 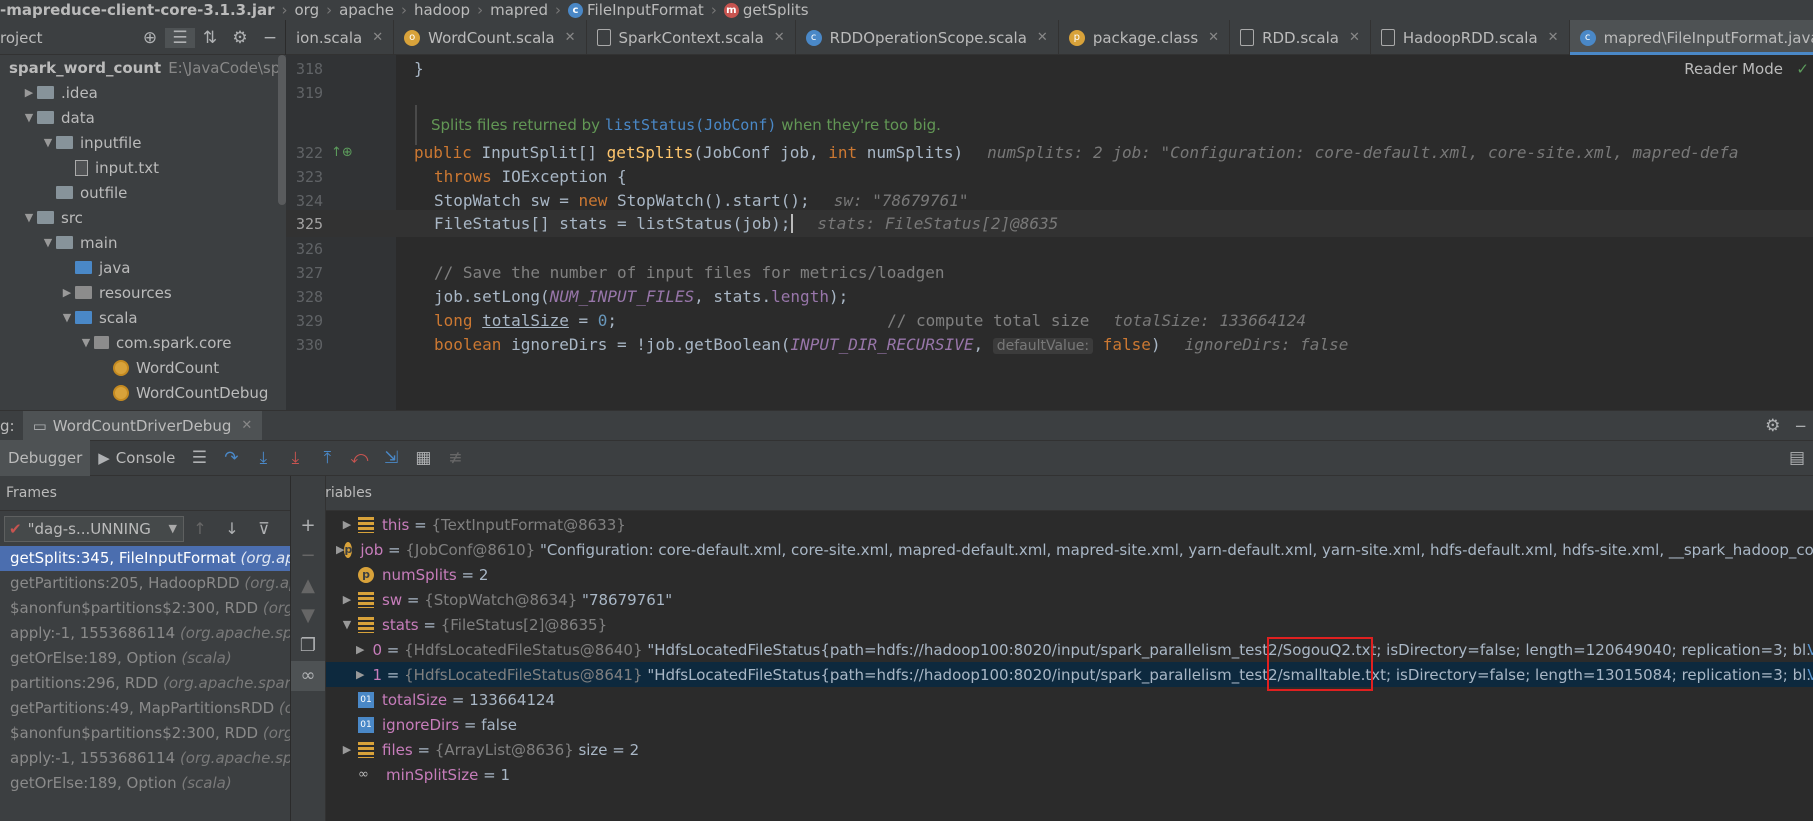 I want to click on arrow-up-icon: ↑, so click(x=200, y=528).